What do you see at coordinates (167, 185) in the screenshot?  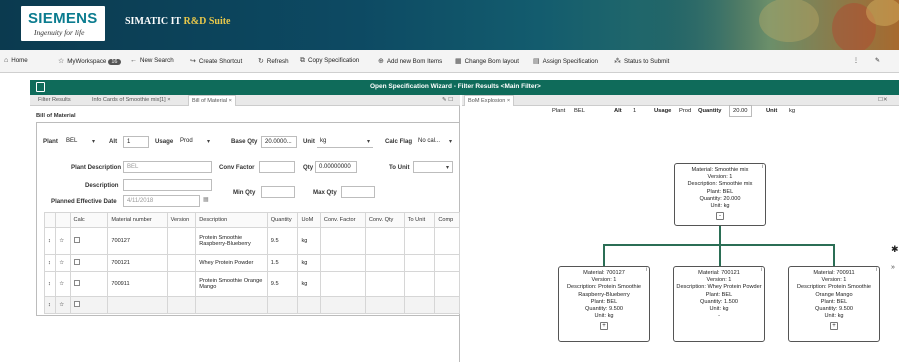 I see `description-input` at bounding box center [167, 185].